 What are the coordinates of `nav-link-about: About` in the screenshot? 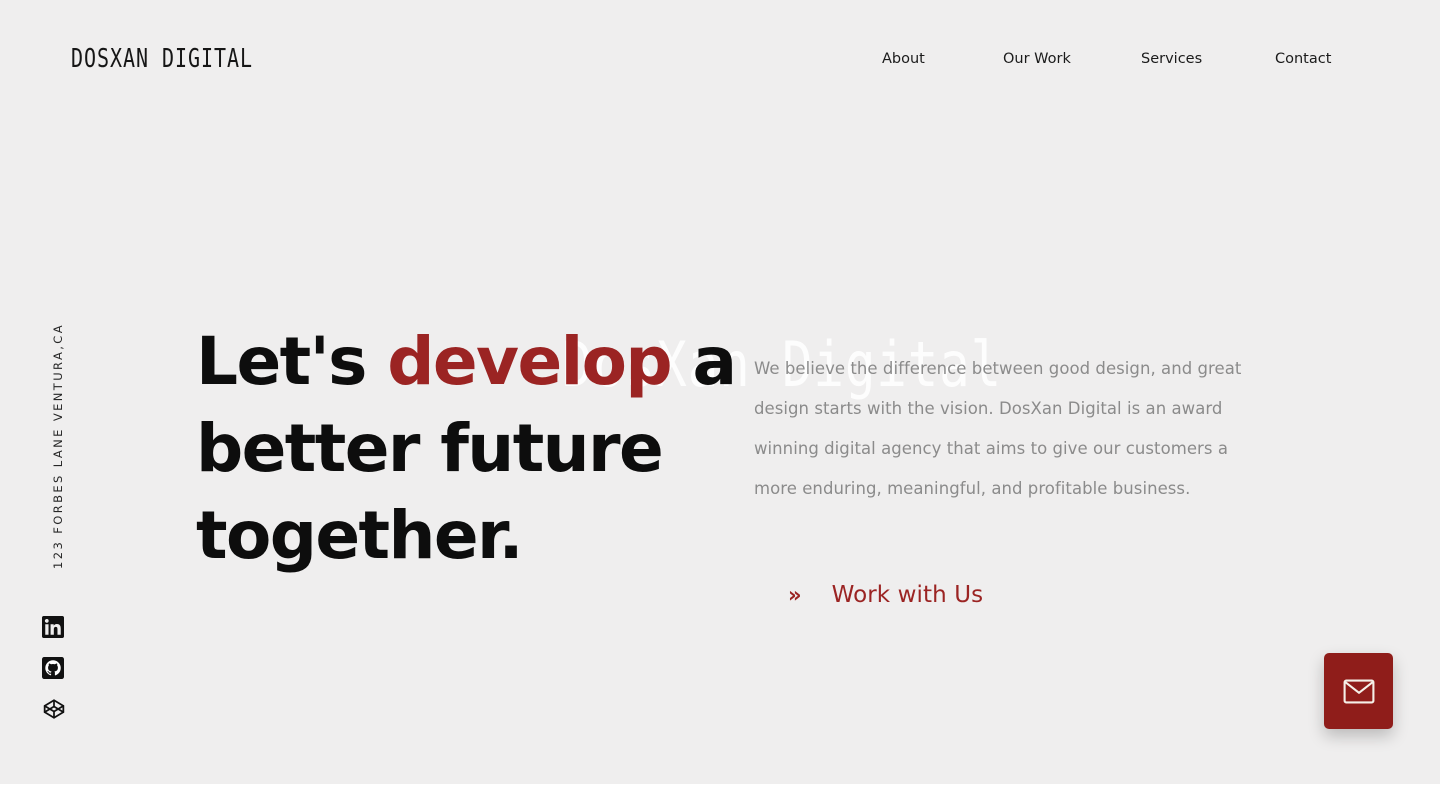 It's located at (942, 59).